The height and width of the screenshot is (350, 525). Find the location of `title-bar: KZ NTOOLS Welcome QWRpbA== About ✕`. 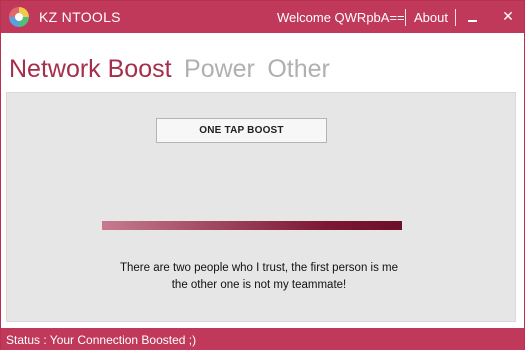

title-bar: KZ NTOOLS Welcome QWRpbA== About ✕ is located at coordinates (262, 17).